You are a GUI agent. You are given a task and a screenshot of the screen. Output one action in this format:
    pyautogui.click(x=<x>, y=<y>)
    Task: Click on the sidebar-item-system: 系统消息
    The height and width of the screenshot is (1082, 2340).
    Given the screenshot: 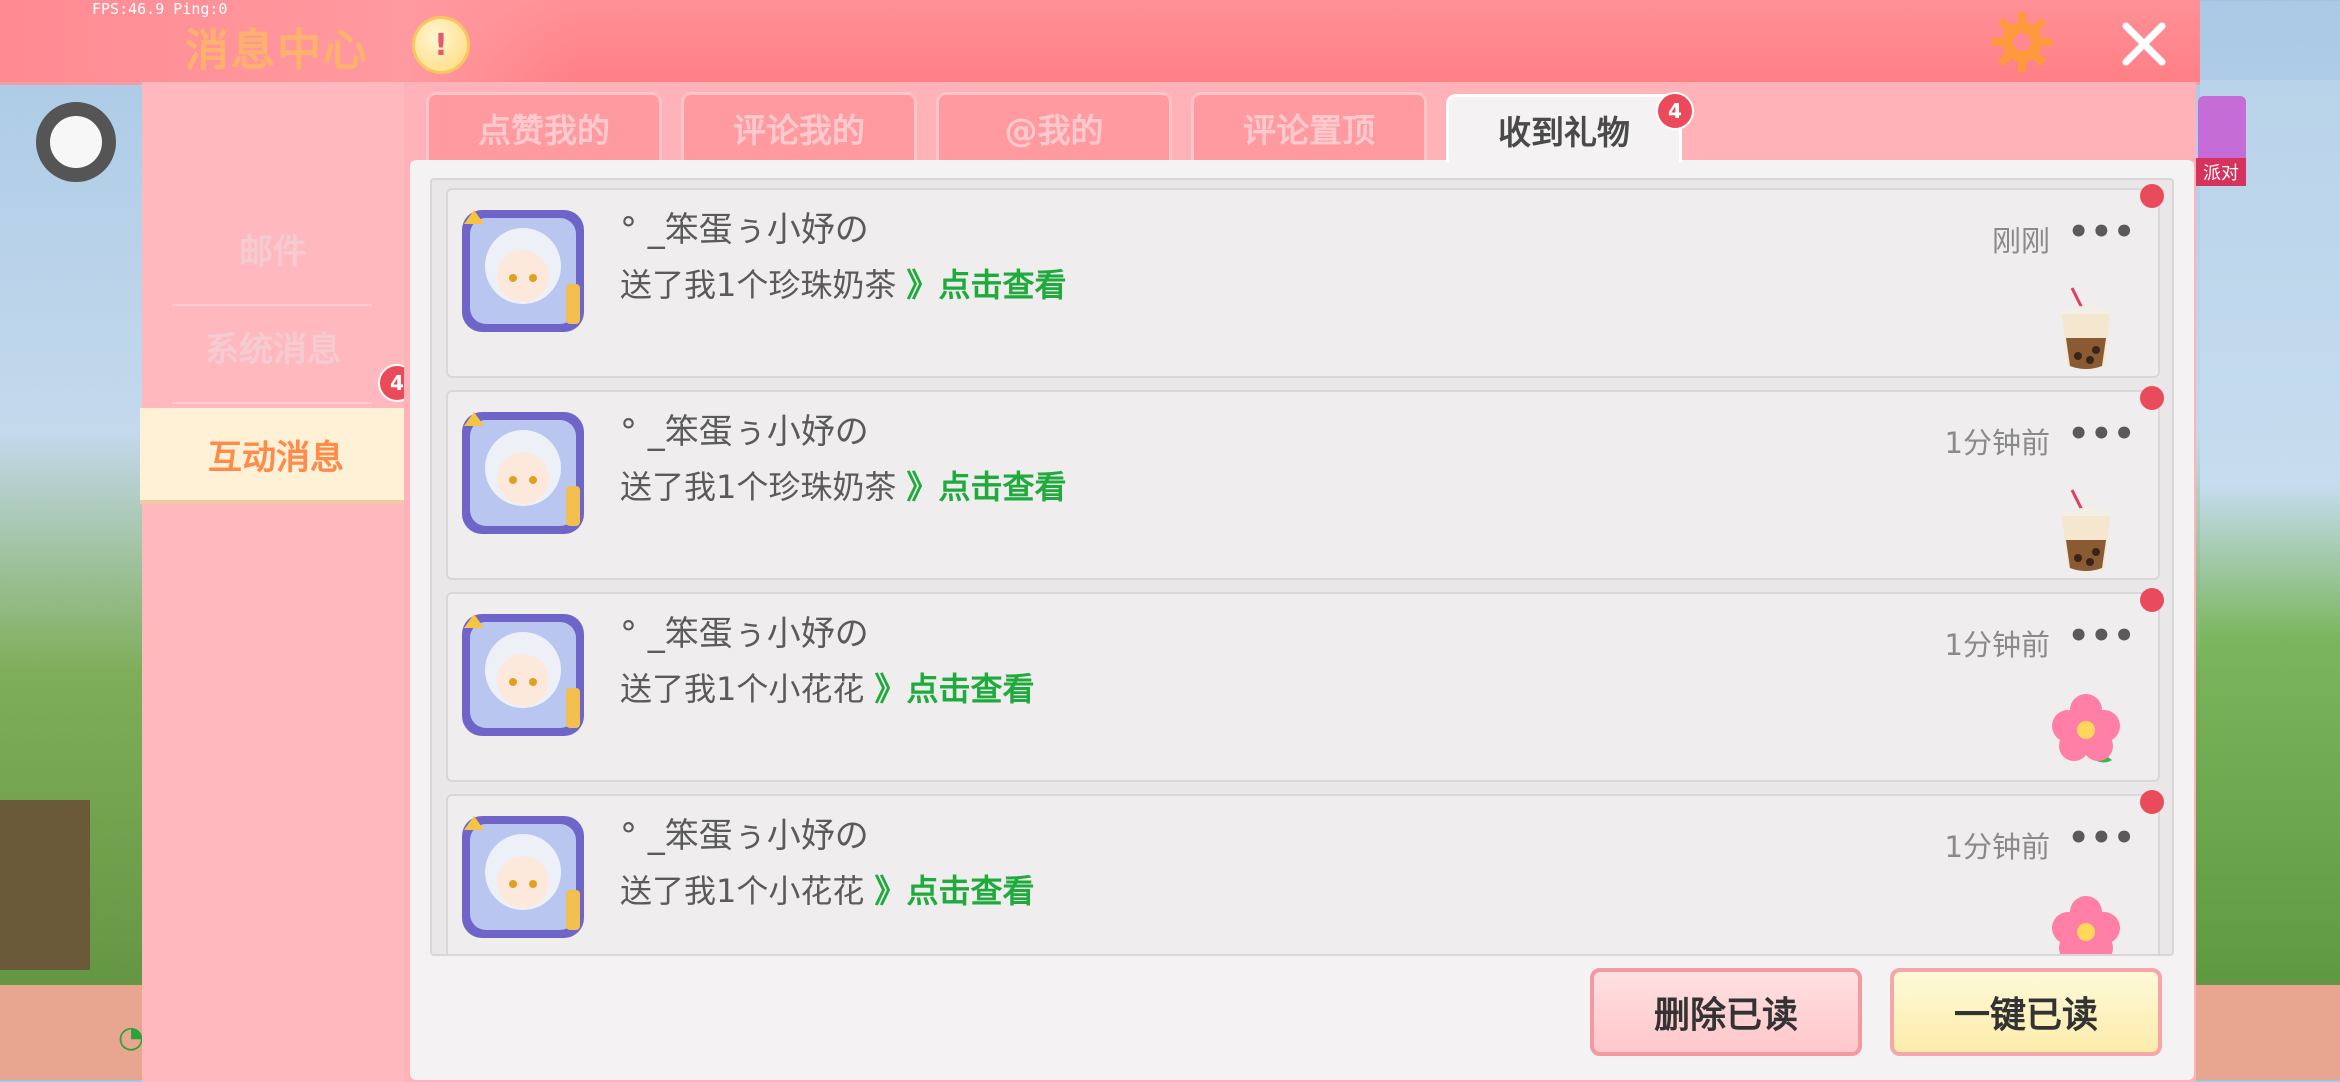 What is the action you would take?
    pyautogui.click(x=273, y=346)
    